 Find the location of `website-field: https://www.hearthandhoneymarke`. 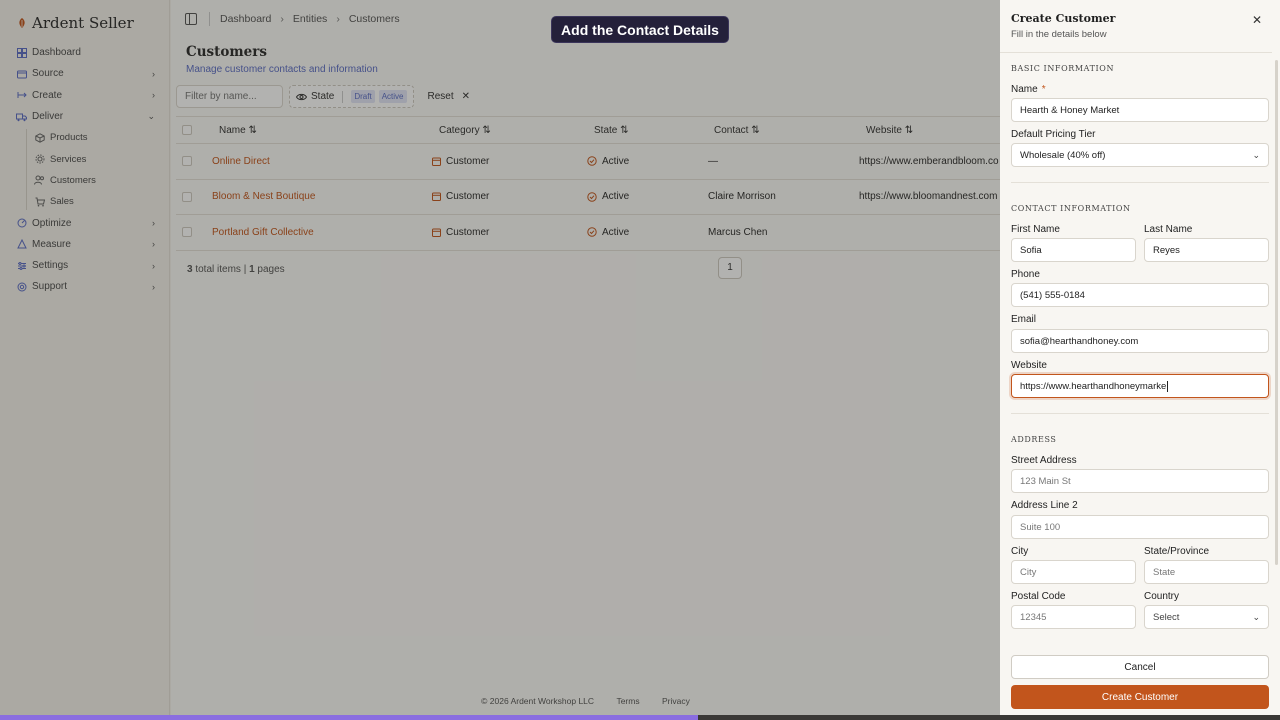

website-field: https://www.hearthandhoneymarke is located at coordinates (1140, 386).